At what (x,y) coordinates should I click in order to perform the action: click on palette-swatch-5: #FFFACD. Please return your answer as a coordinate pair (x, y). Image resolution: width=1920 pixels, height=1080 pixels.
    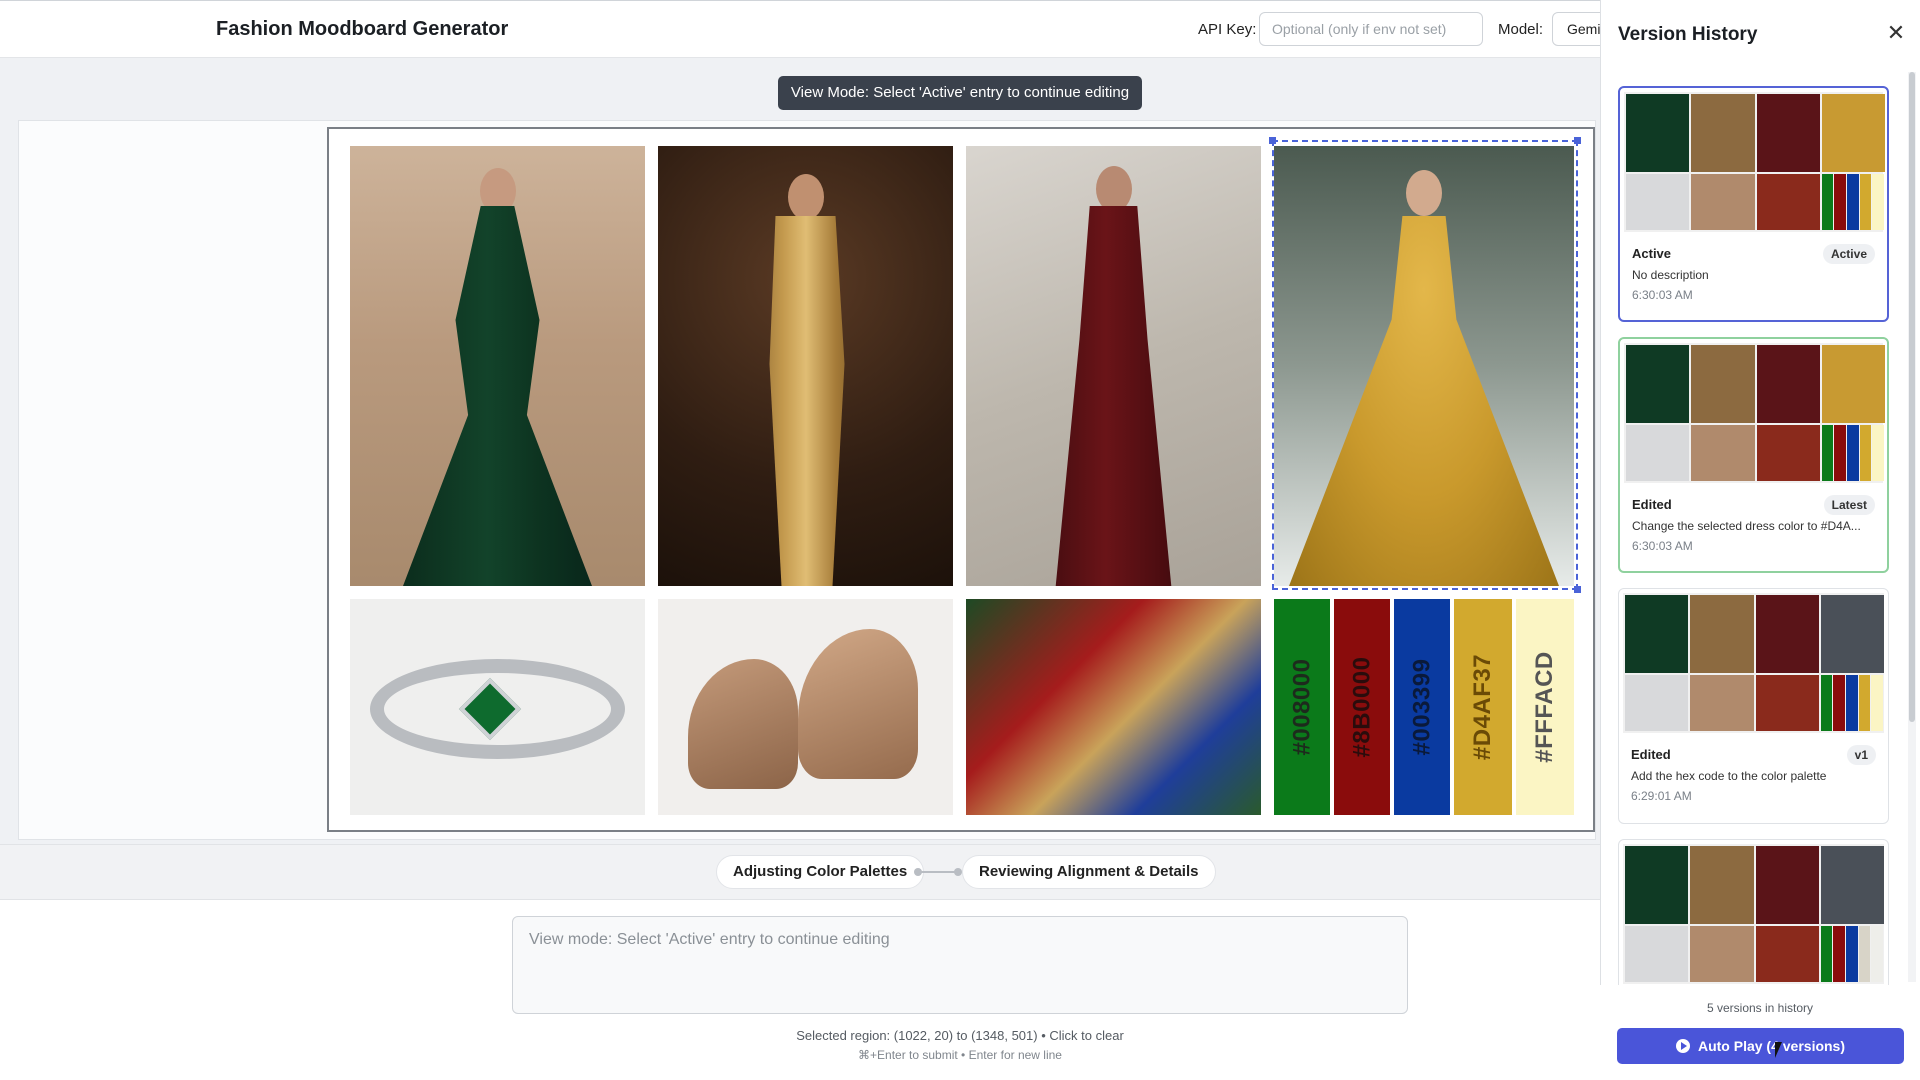
    Looking at the image, I should click on (1545, 707).